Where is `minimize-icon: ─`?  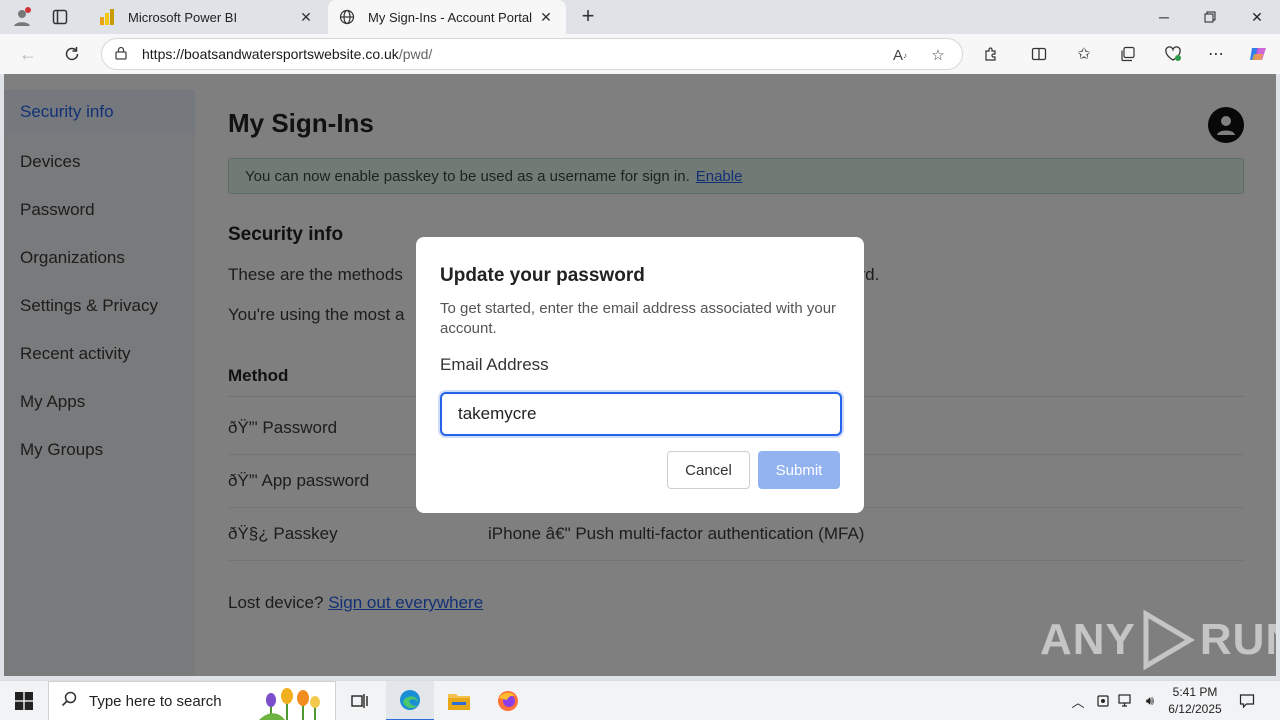 minimize-icon: ─ is located at coordinates (1164, 17).